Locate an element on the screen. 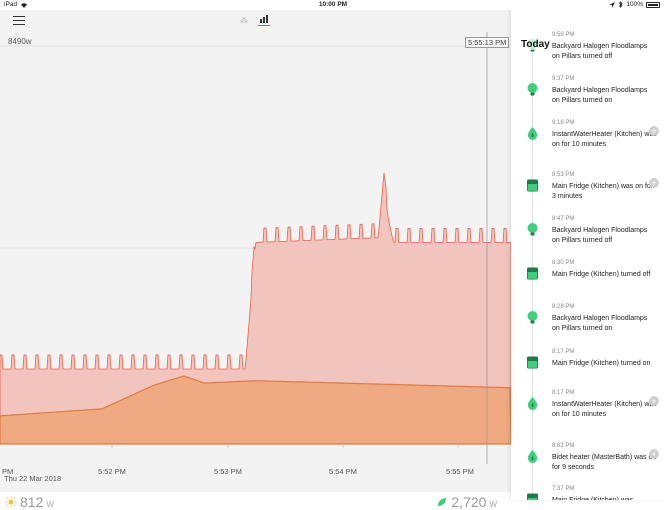 This screenshot has height=510, width=666. solar-summary: 812 W is located at coordinates (29, 502).